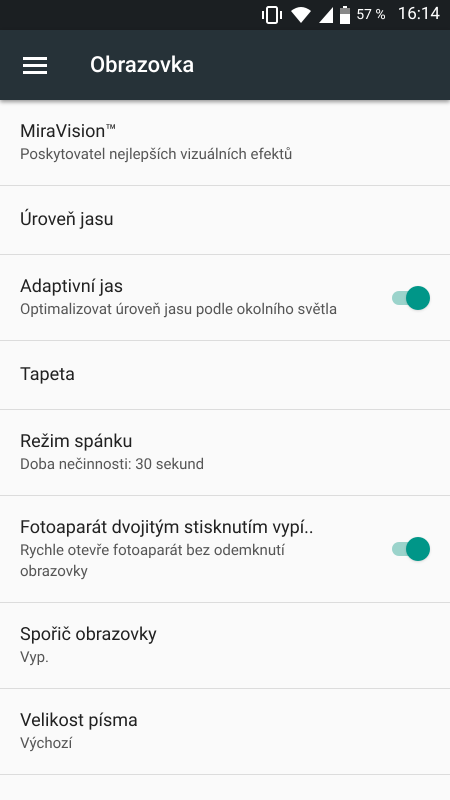  I want to click on setting-title: Úroveň jasu, so click(67, 220).